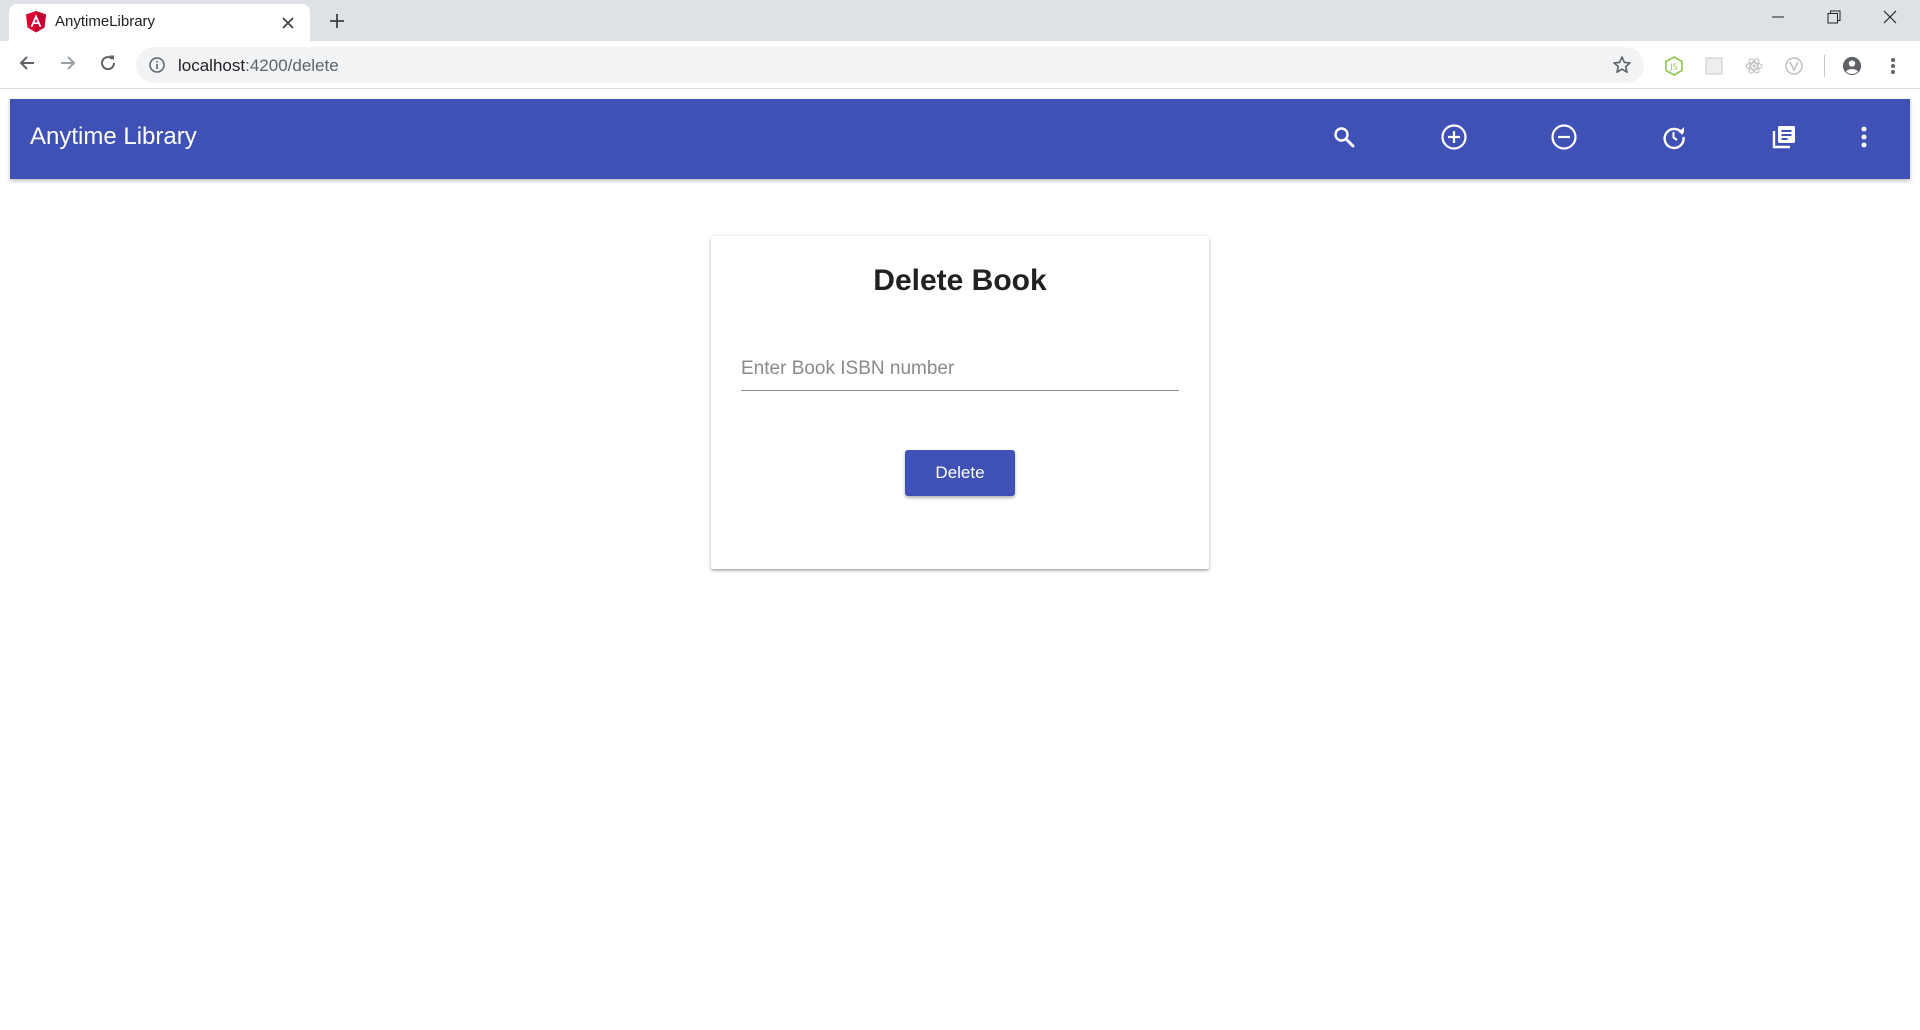 Image resolution: width=1920 pixels, height=1030 pixels. I want to click on history-icon, so click(1674, 139).